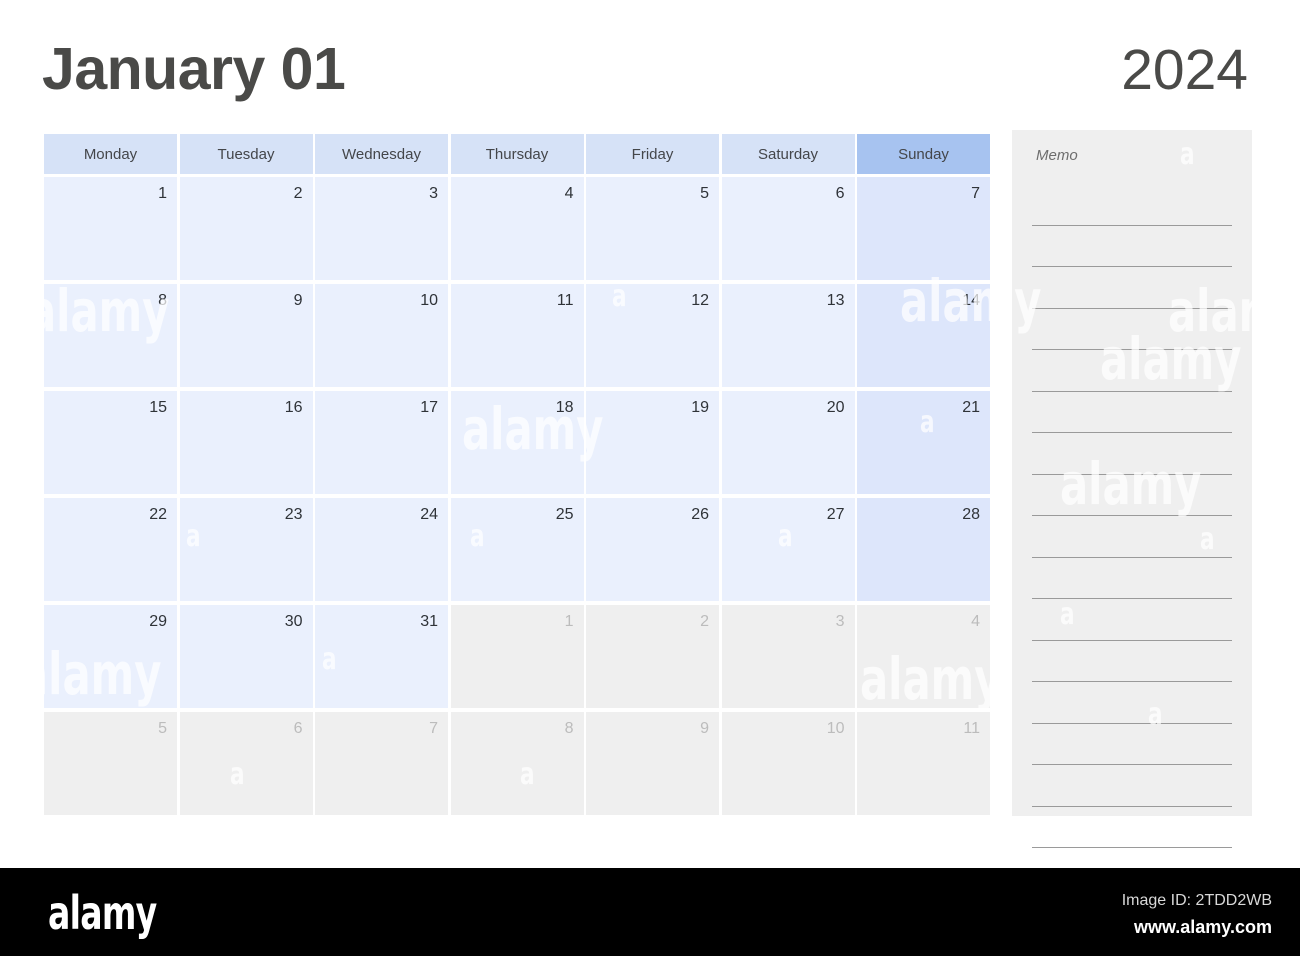 This screenshot has width=1300, height=956. Describe the element at coordinates (1057, 155) in the screenshot. I see `memo-title: Memo` at that location.